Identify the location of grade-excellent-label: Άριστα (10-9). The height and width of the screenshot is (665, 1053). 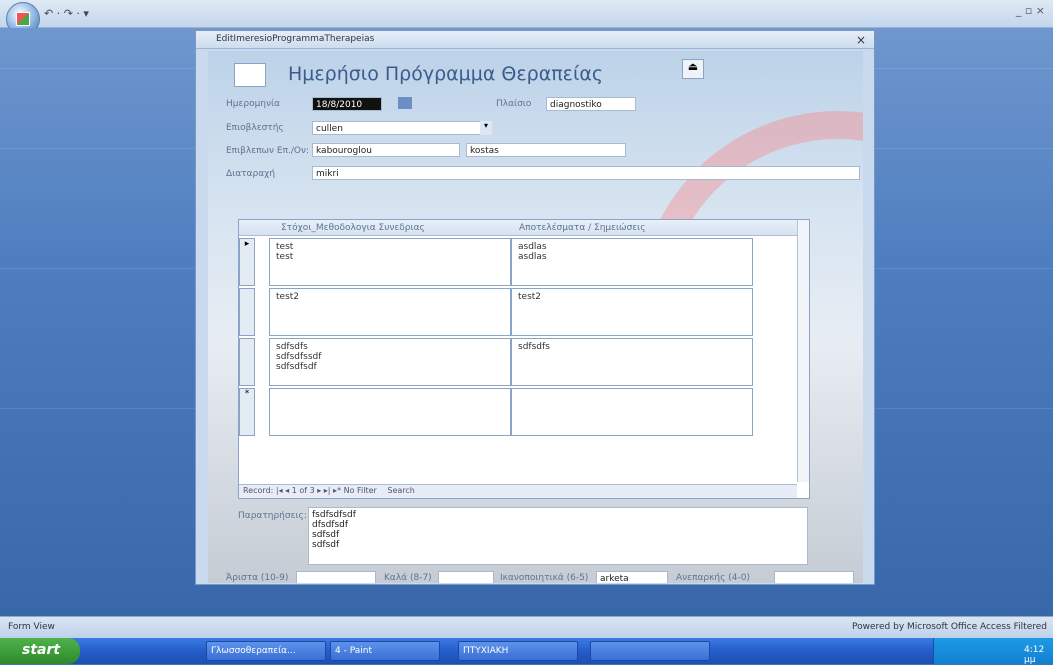
(257, 578).